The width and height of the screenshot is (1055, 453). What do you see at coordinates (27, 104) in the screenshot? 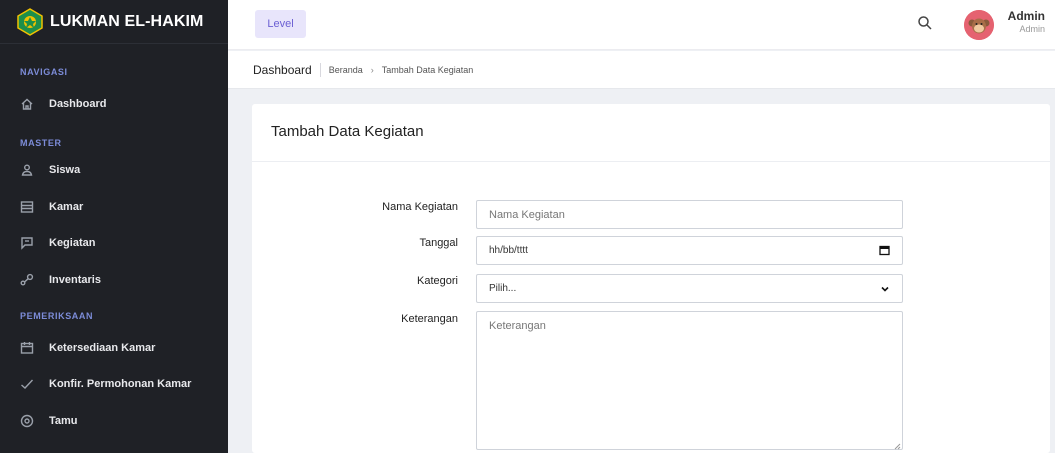
I see `home-icon` at bounding box center [27, 104].